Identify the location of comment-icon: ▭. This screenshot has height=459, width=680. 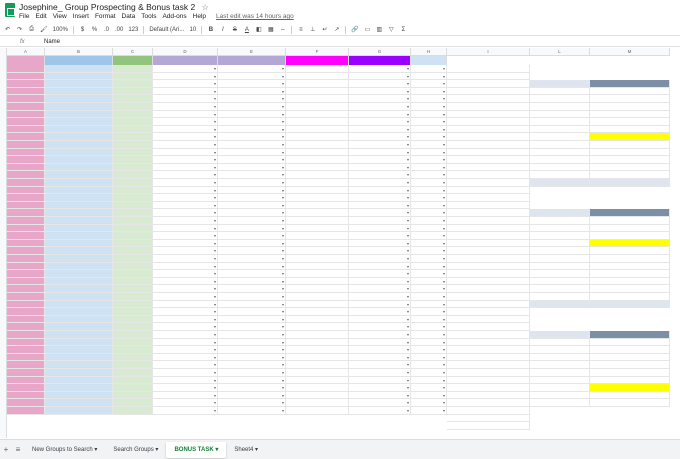
(367, 29).